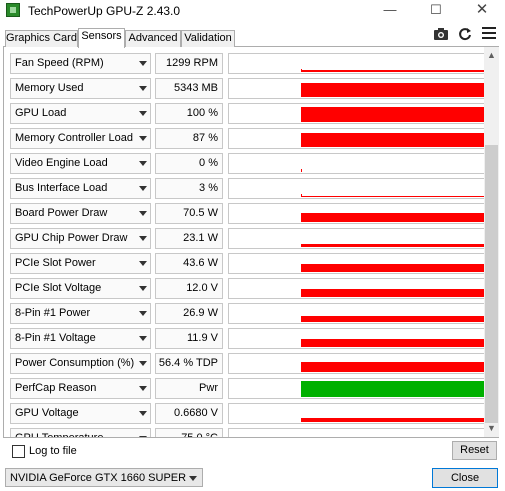 This screenshot has height=491, width=505. I want to click on gpu-select-value: NVIDIA GeForce GTX 1660 SUPER, so click(98, 478).